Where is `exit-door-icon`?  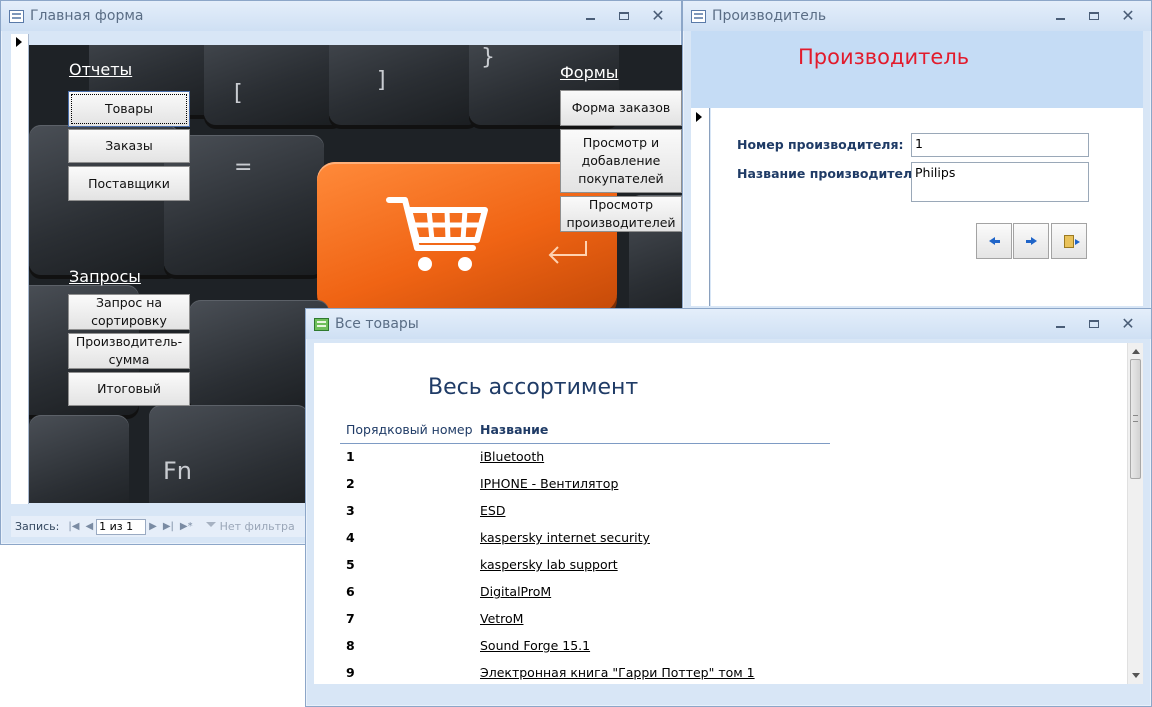 exit-door-icon is located at coordinates (1072, 241).